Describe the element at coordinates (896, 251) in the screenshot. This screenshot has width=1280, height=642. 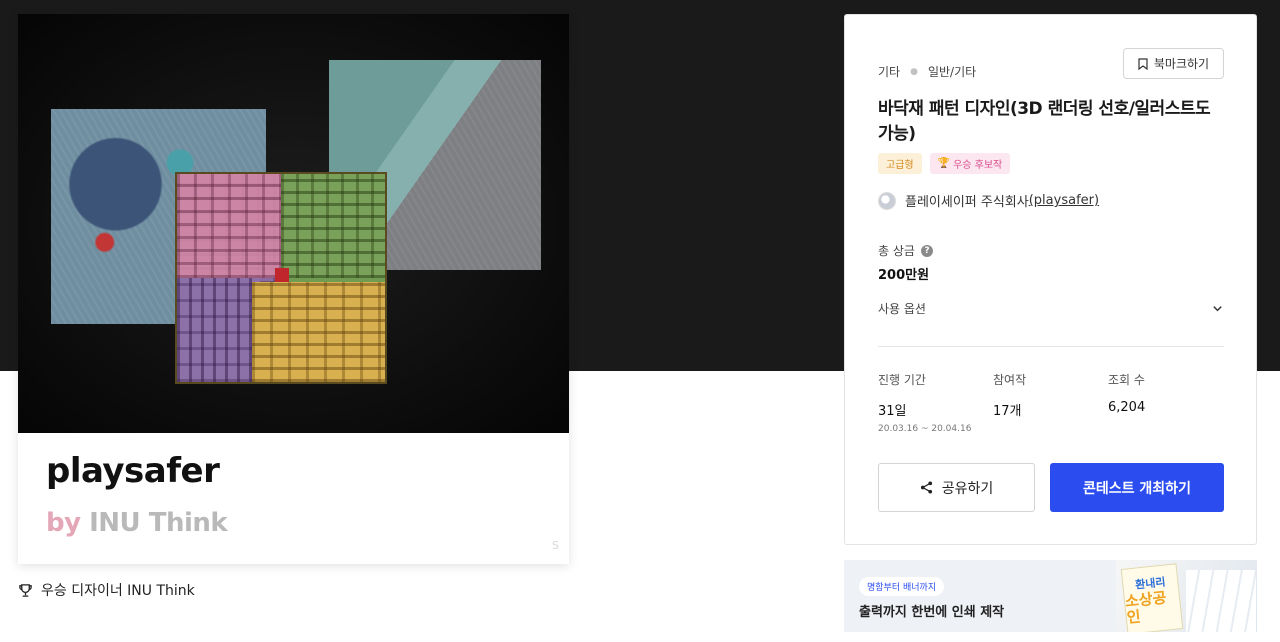
I see `prize-label-text: 총 상금` at that location.